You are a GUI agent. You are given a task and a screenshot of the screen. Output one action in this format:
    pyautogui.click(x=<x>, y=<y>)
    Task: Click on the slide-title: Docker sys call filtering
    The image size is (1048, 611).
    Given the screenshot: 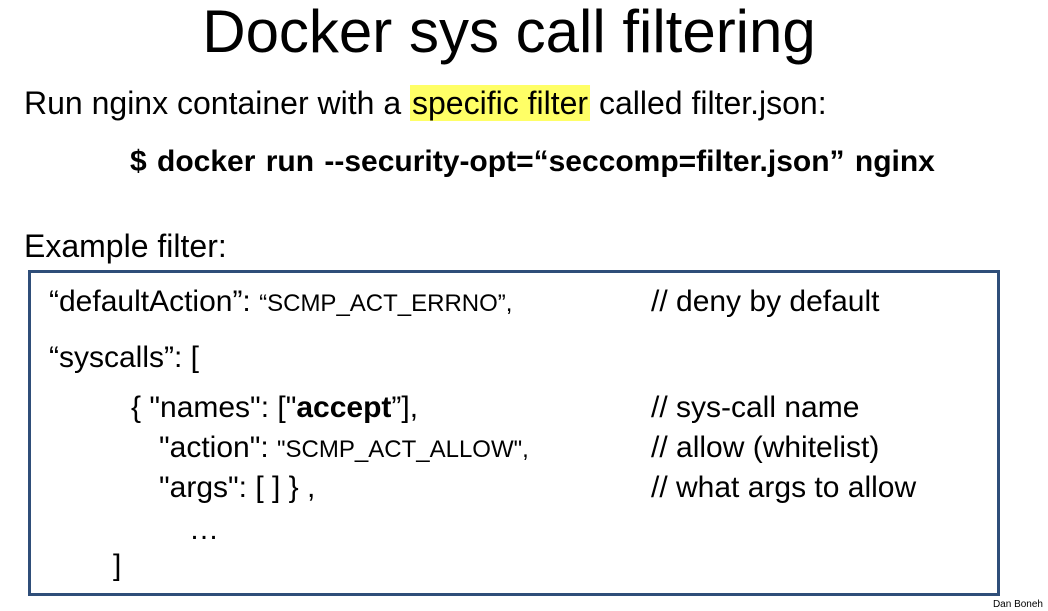 What is the action you would take?
    pyautogui.click(x=509, y=32)
    